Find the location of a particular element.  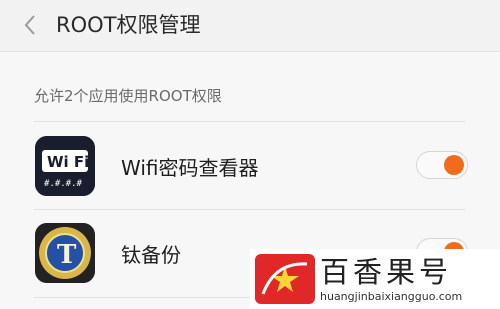

wifi-app-icon: Wi Fi #.#.#.# is located at coordinates (65, 166).